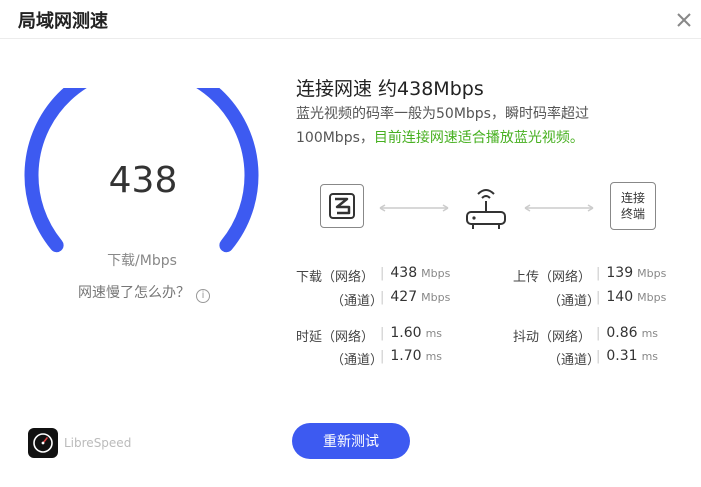 The image size is (701, 487). What do you see at coordinates (552, 337) in the screenshot?
I see `jitter-network-label: 抖动（网络）` at bounding box center [552, 337].